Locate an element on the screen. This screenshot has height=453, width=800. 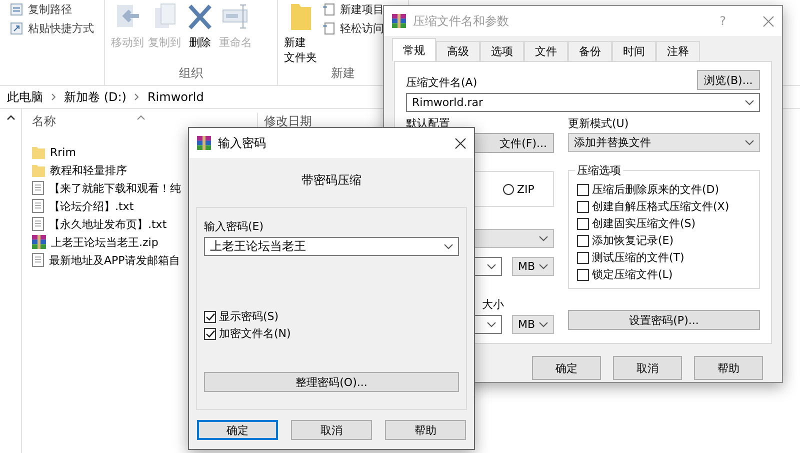
tab: 时间 is located at coordinates (634, 51).